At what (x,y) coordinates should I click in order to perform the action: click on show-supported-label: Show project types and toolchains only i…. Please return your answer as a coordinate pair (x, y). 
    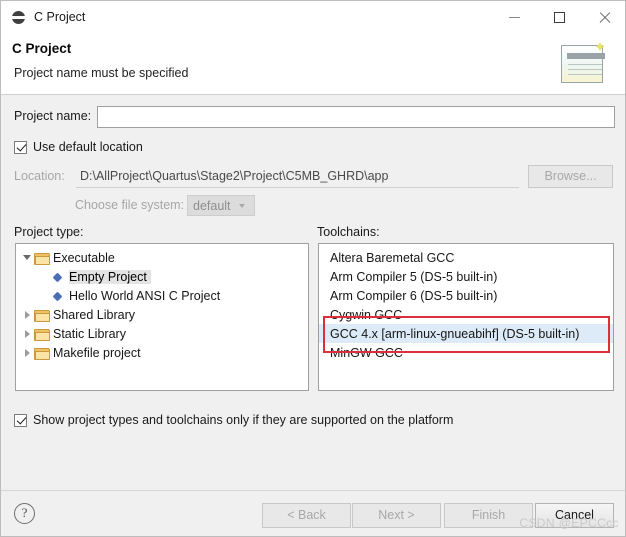
    Looking at the image, I should click on (243, 420).